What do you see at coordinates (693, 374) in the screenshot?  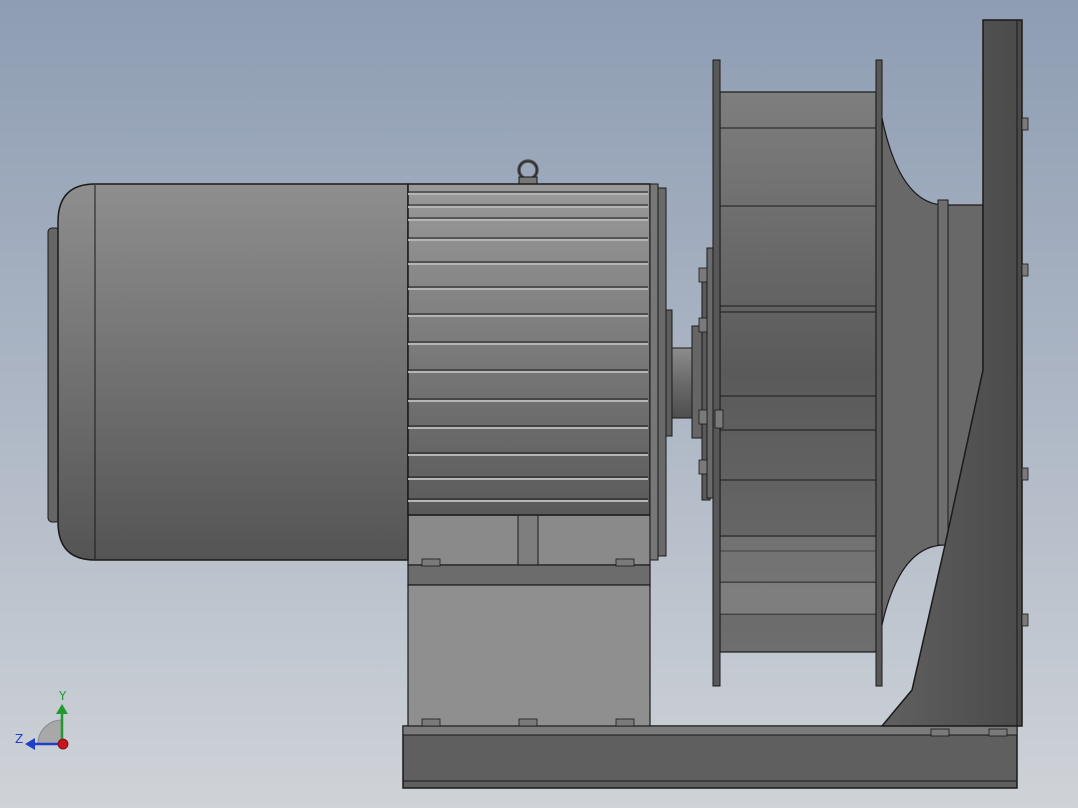 I see `shaft-coupling` at bounding box center [693, 374].